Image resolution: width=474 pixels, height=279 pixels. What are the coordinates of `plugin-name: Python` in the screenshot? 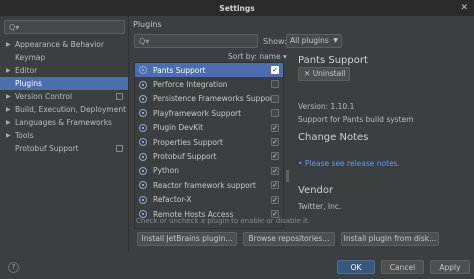 It's located at (166, 171).